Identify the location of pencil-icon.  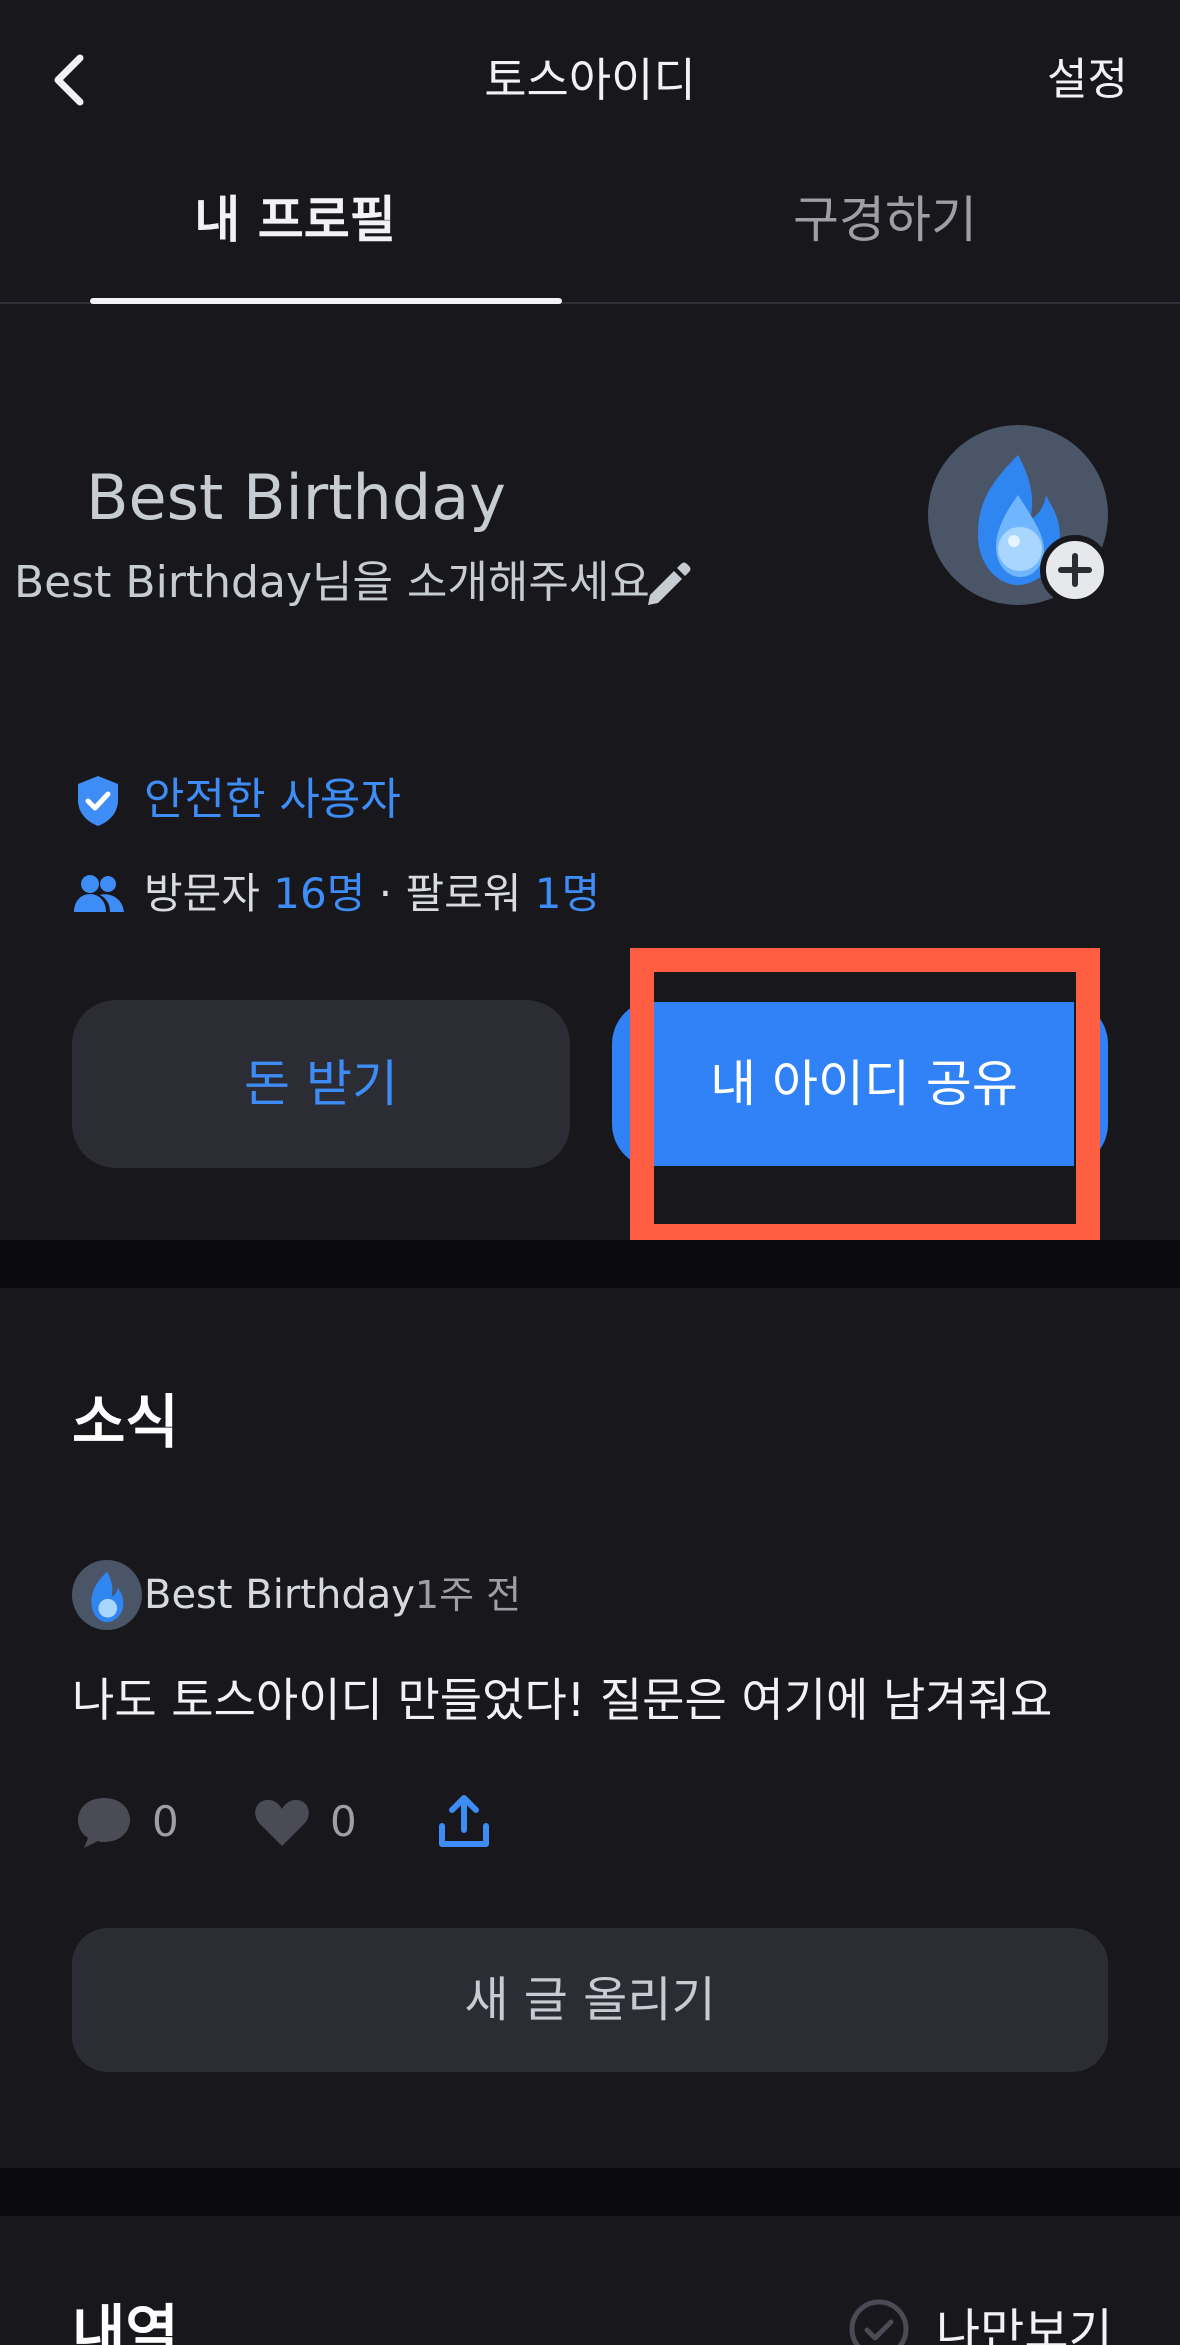
(668, 583).